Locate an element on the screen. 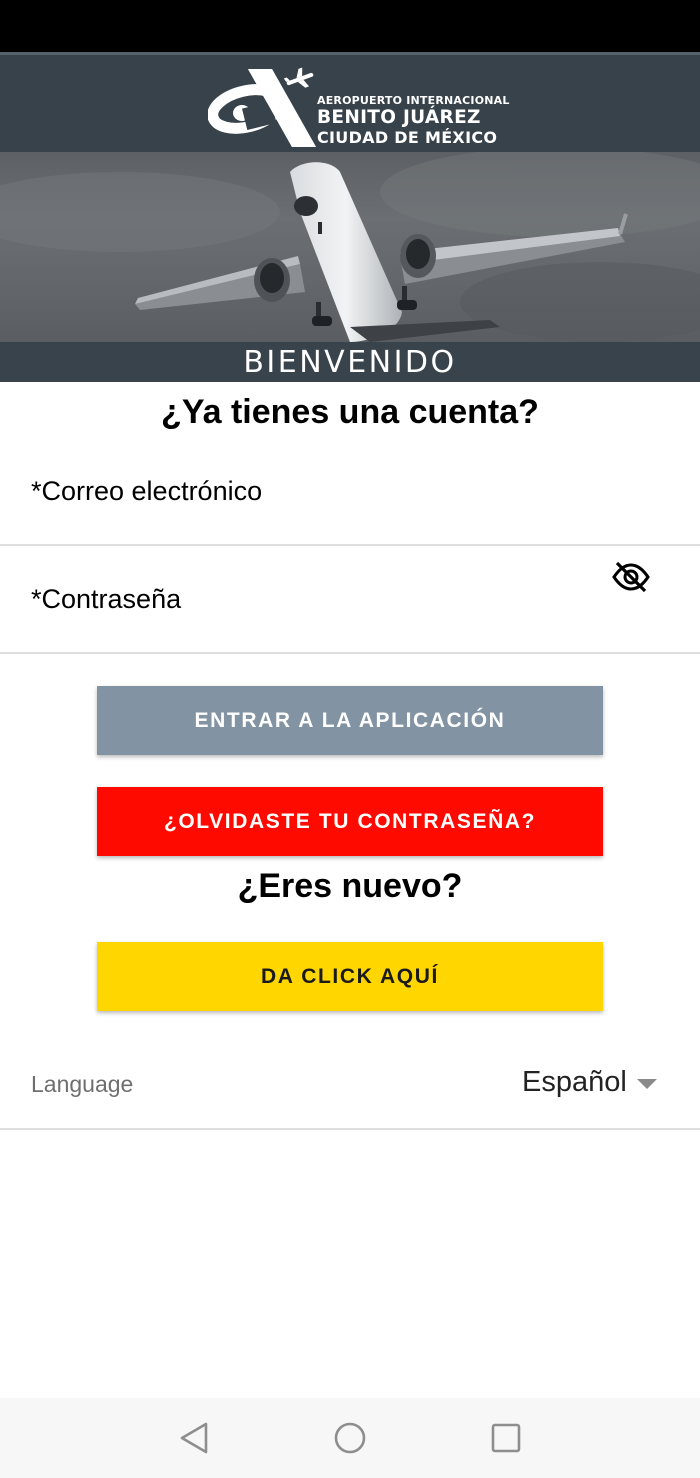 The width and height of the screenshot is (700, 1478). language-row: Language Español is located at coordinates (350, 1087).